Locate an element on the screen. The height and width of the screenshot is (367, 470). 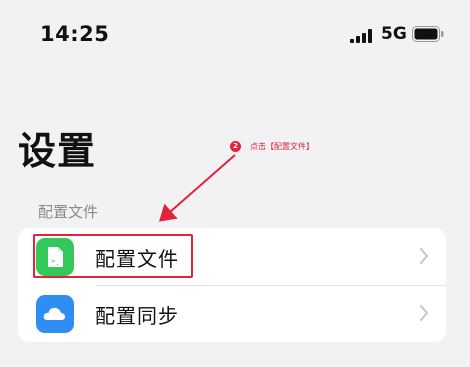
annotation-highlight-box is located at coordinates (113, 256).